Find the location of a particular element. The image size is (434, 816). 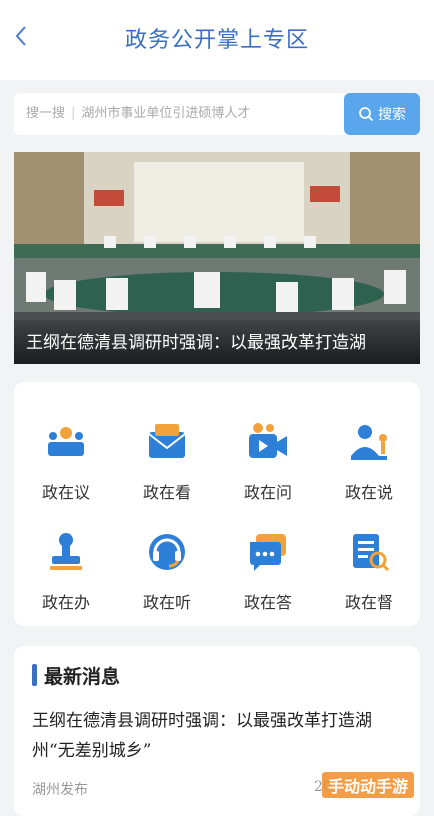

search-input: 搜一搜 | 湖州市事业单位引进硕博人才 is located at coordinates (181, 114).